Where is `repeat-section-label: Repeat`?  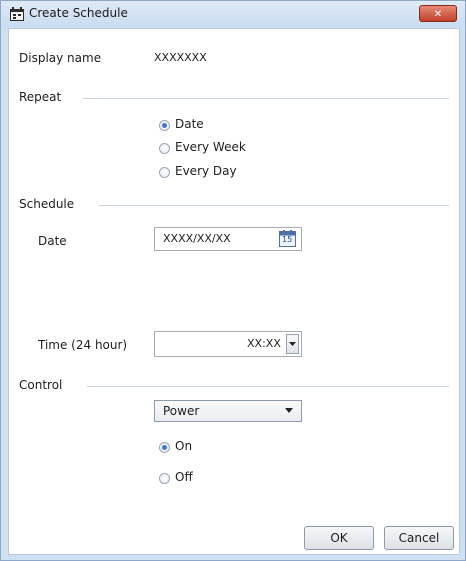
repeat-section-label: Repeat is located at coordinates (40, 97).